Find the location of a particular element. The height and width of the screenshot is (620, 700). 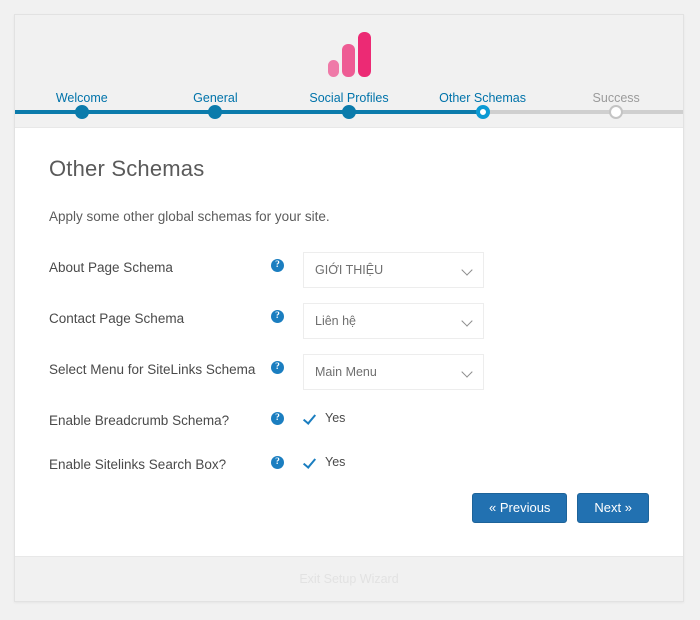

form-row: About Page Schema? GIỚI THIỆU is located at coordinates (349, 270).